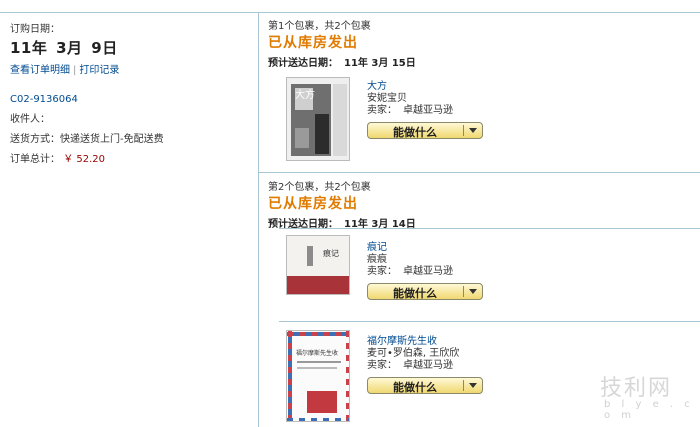 The image size is (700, 427). Describe the element at coordinates (30, 119) in the screenshot. I see `recipient-label: 收件人：` at that location.